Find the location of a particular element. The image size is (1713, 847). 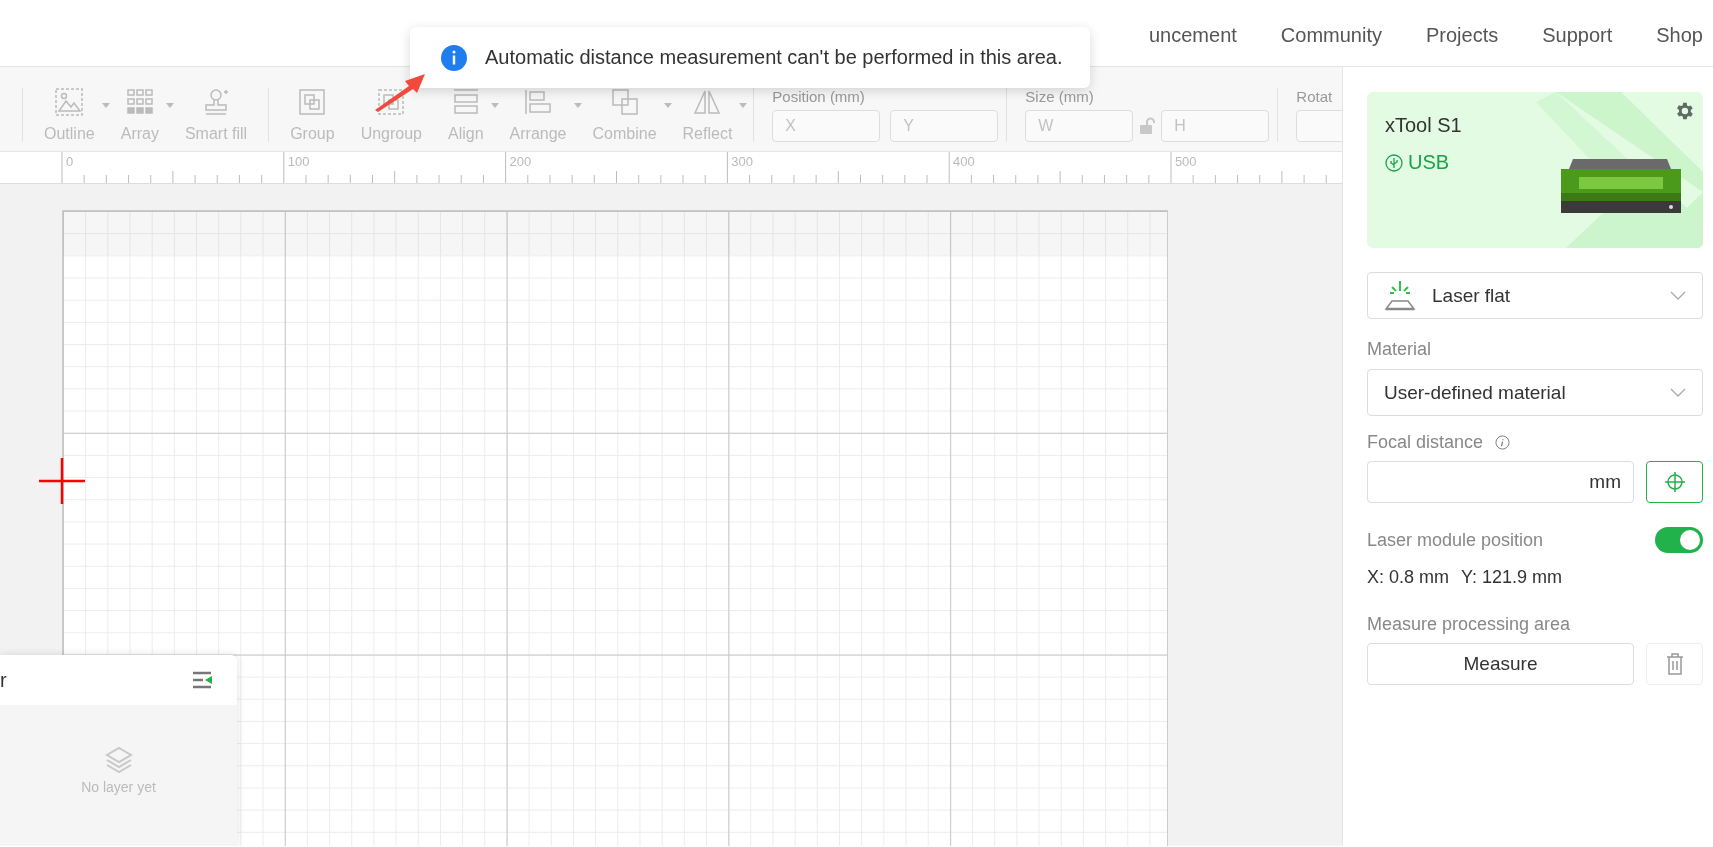

group-icon is located at coordinates (312, 102).